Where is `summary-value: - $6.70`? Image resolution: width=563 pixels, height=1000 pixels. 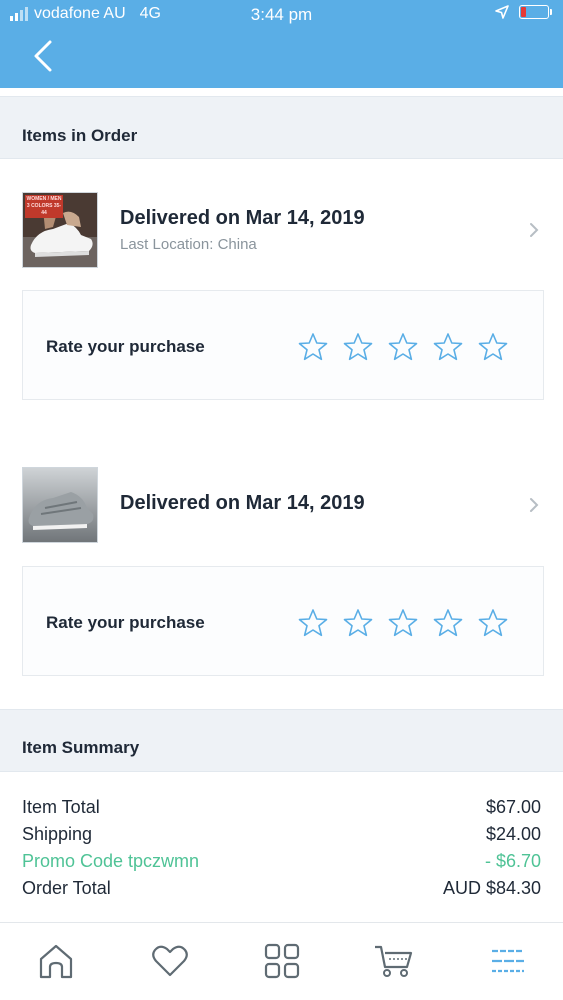
summary-value: - $6.70 is located at coordinates (512, 861).